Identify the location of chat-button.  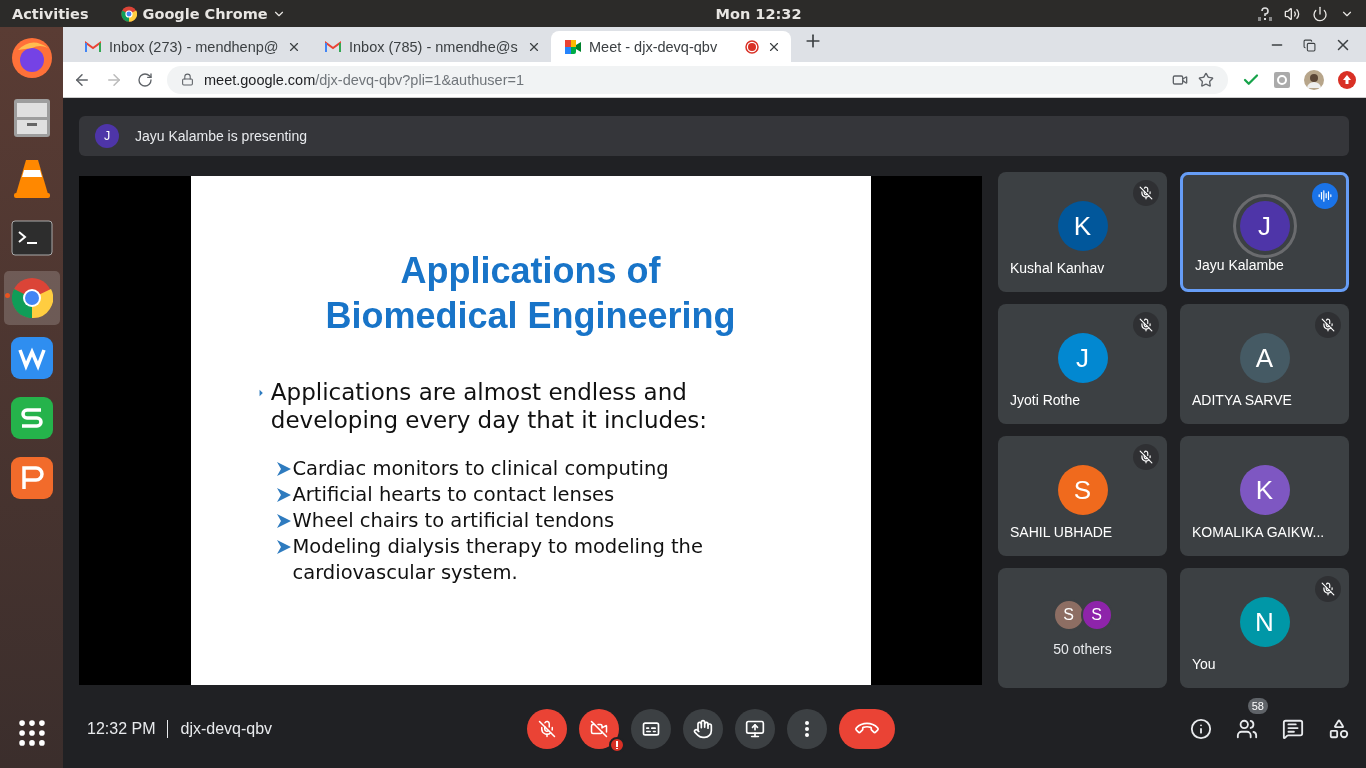
(1293, 729).